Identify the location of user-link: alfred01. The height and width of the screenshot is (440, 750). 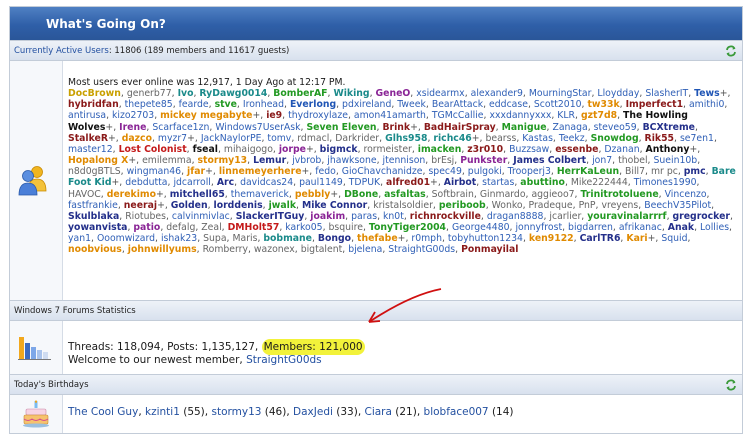
(408, 182).